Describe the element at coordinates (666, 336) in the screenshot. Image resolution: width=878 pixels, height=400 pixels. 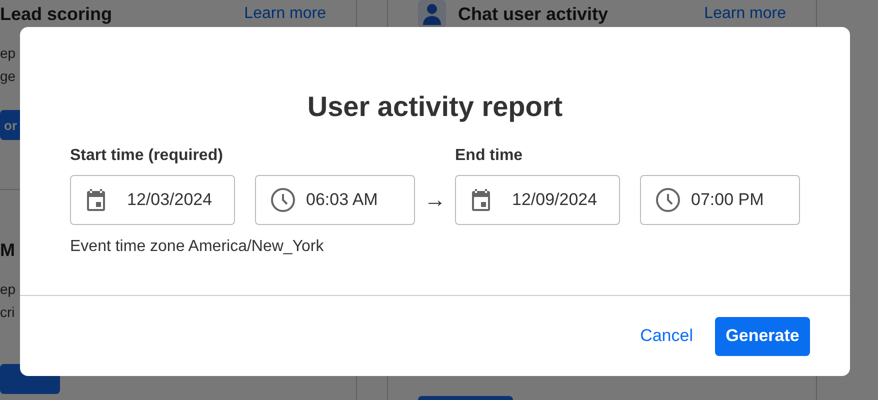
I see `cancel-button: Cancel` at that location.